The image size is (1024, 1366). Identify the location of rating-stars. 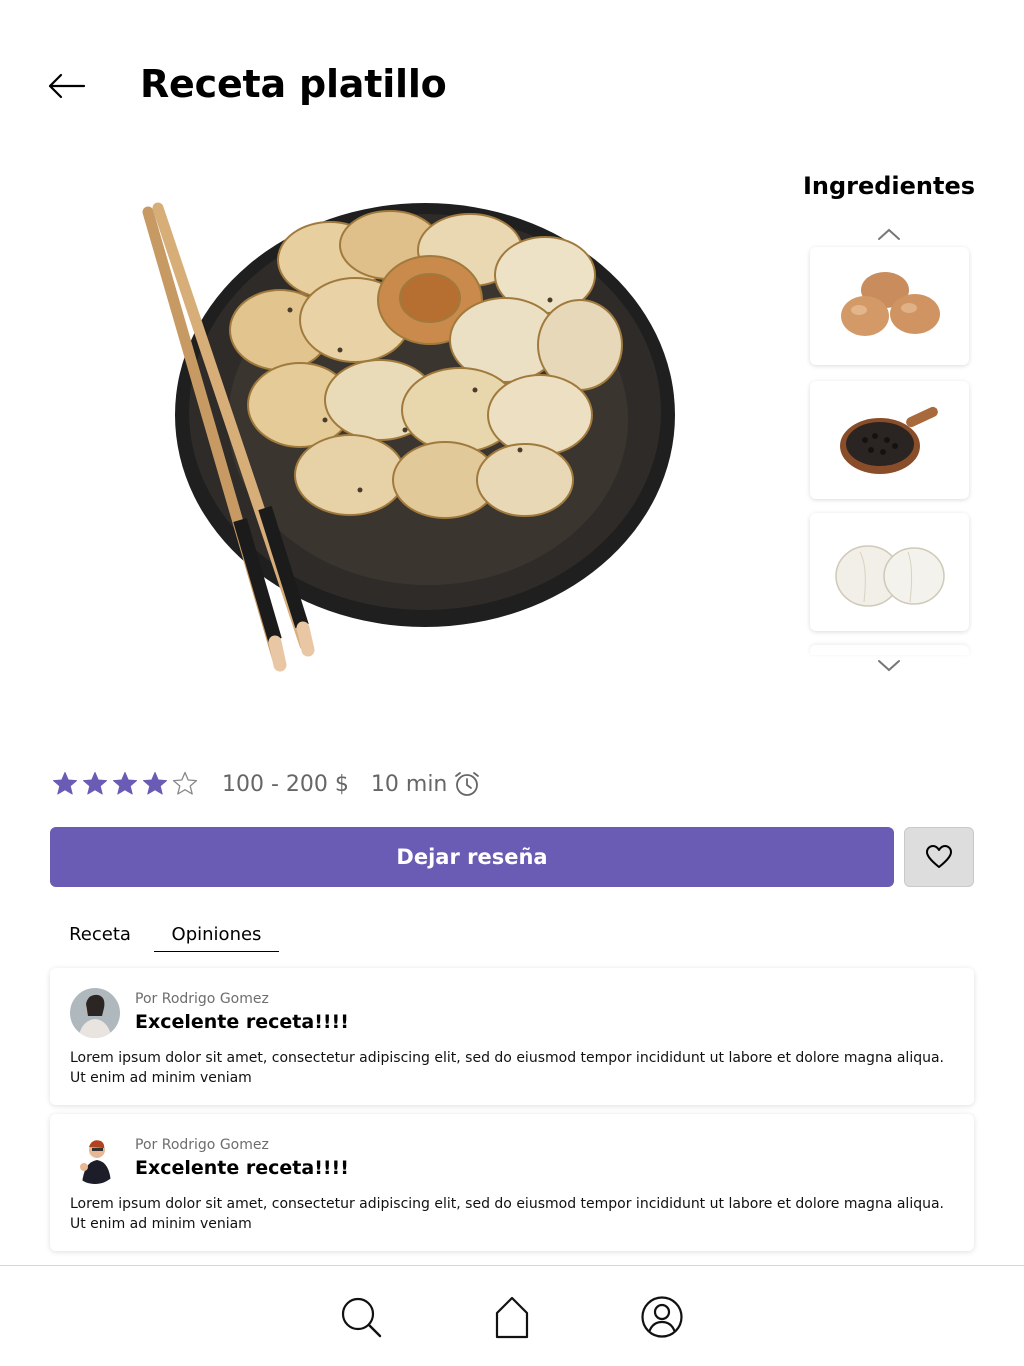
(125, 784).